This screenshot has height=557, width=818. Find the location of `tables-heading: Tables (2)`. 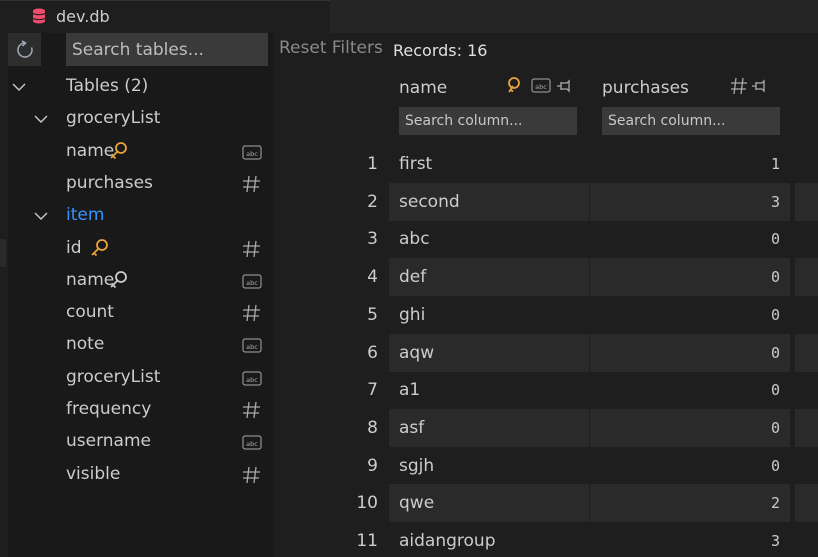

tables-heading: Tables (2) is located at coordinates (107, 86).